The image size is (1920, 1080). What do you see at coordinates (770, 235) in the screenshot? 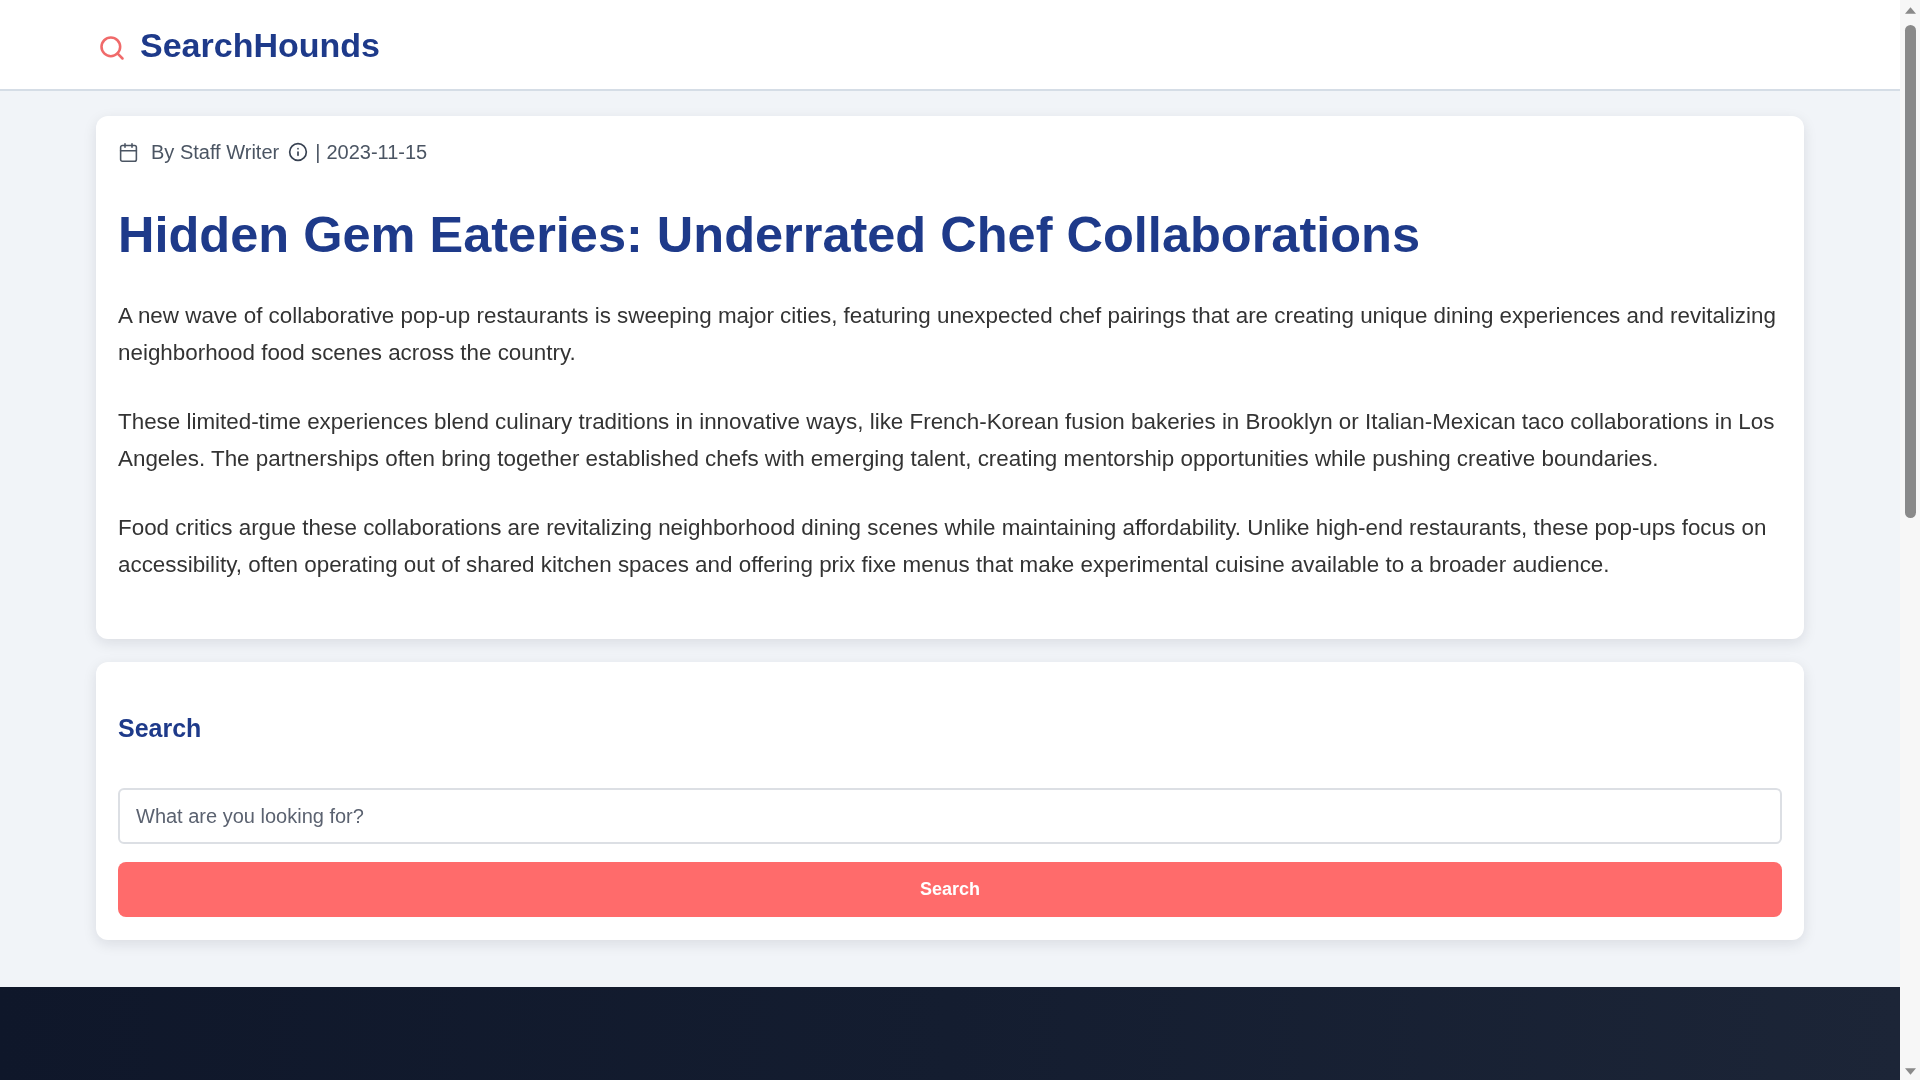
I see `article-title: Hidden Gem Eateries: Underrated Chef Collaborations` at bounding box center [770, 235].